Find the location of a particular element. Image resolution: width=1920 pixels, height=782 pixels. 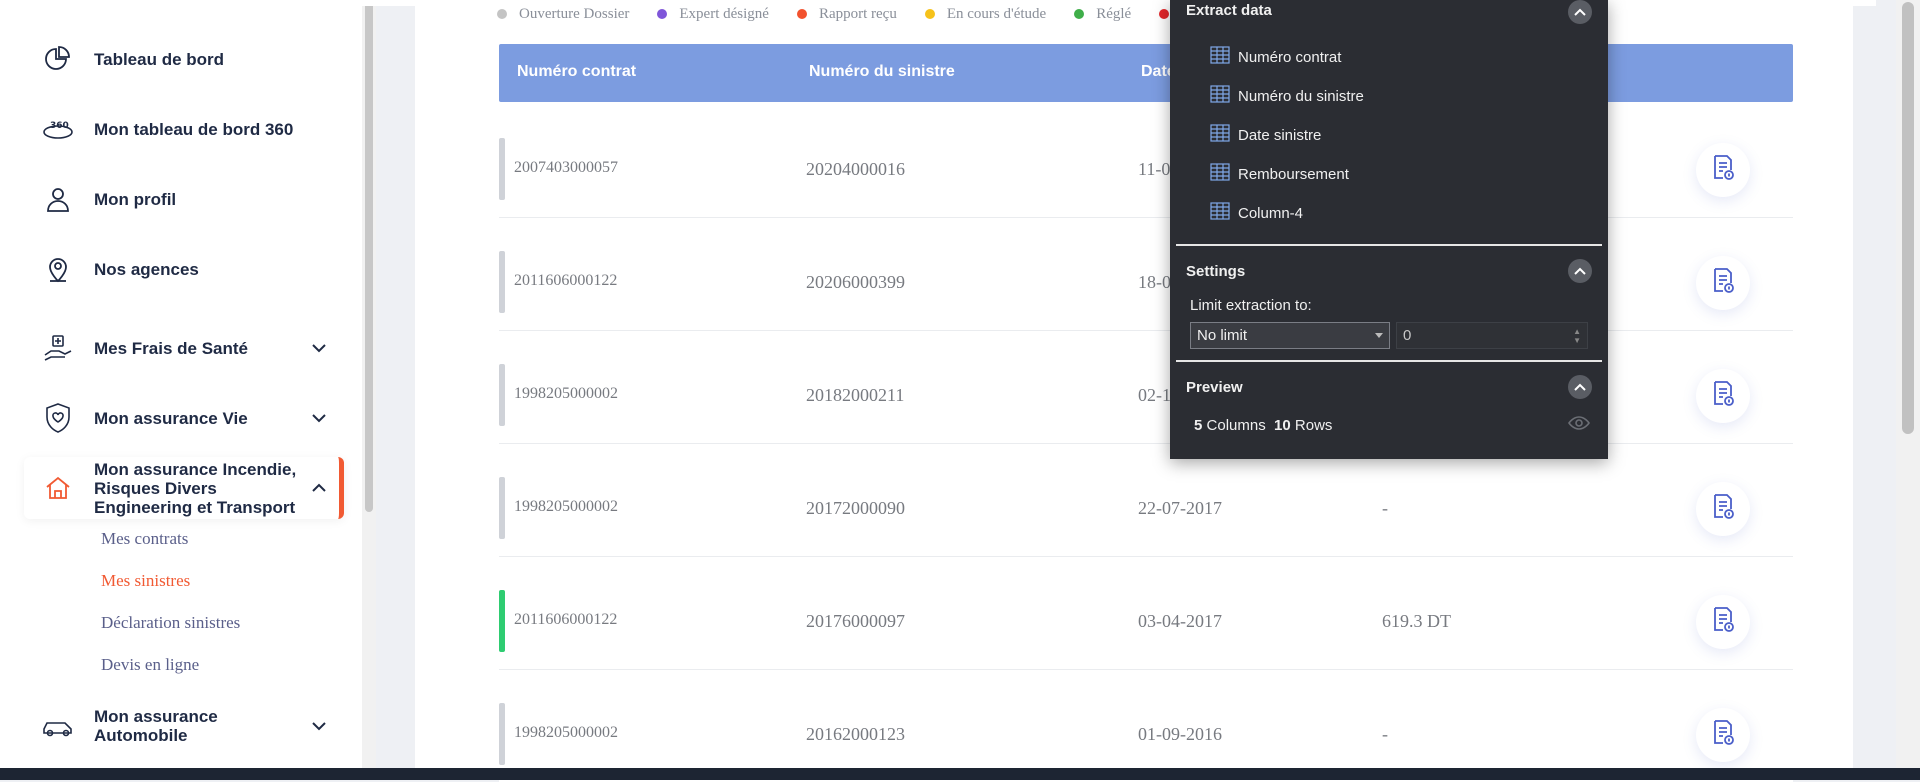

sidebar-item-label: Mon tableau de bord 360 is located at coordinates (194, 129).